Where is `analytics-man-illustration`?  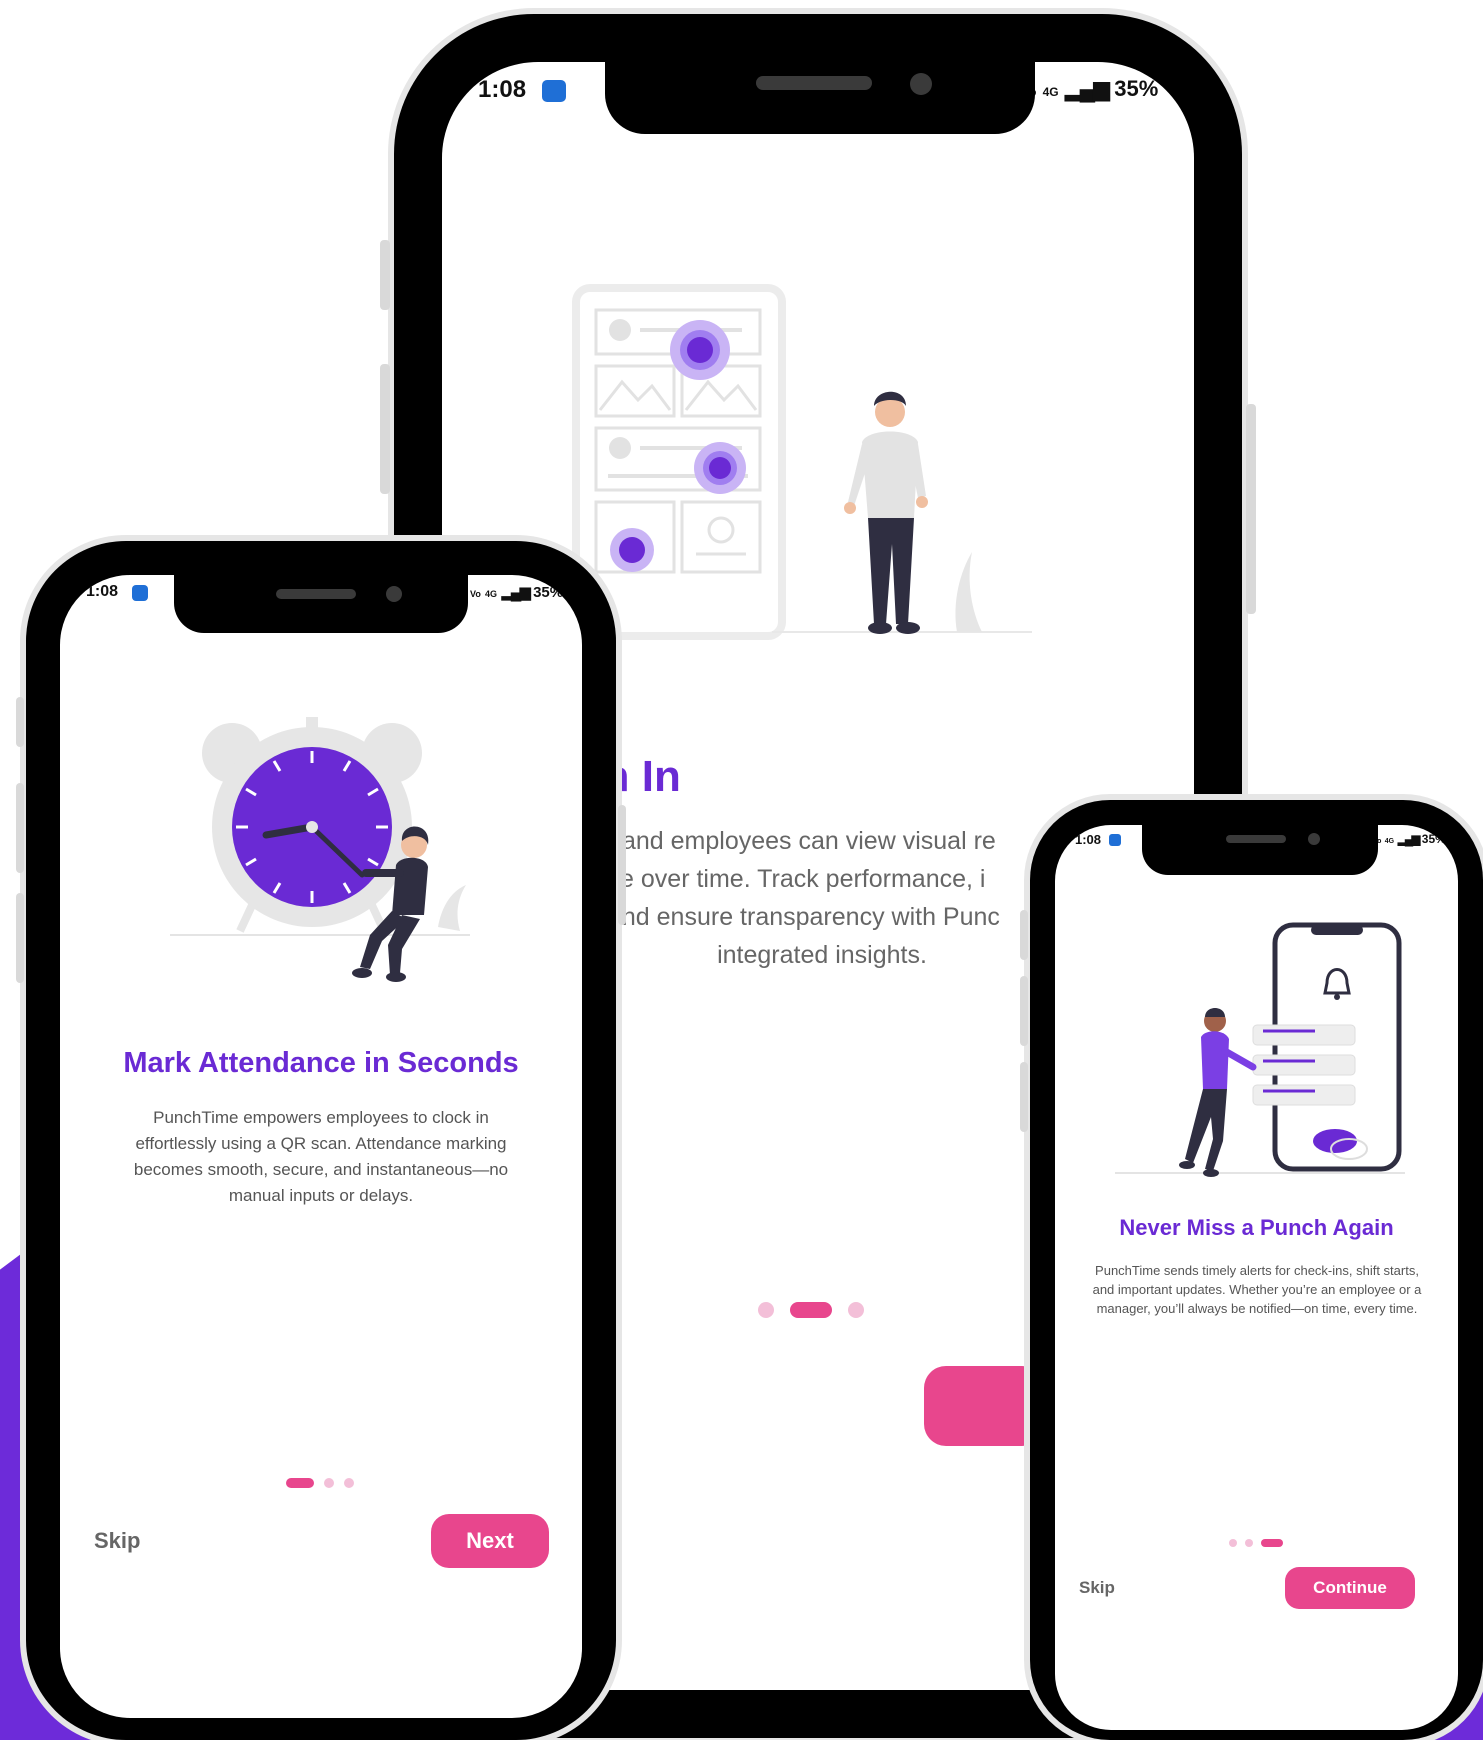
analytics-man-illustration is located at coordinates (802, 462).